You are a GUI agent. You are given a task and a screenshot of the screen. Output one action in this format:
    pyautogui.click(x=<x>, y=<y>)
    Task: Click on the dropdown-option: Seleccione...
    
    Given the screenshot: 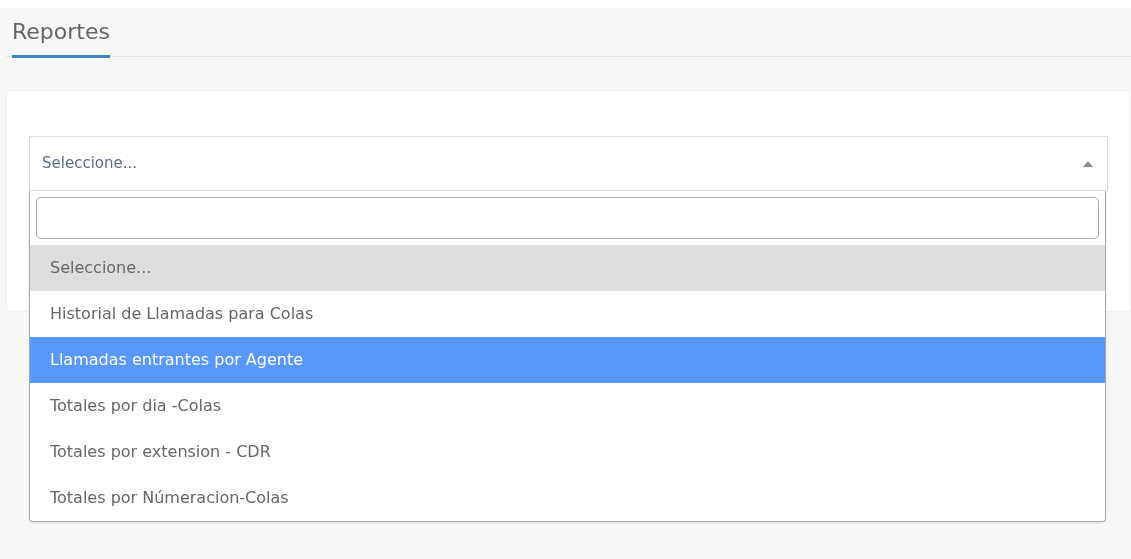 What is the action you would take?
    pyautogui.click(x=567, y=268)
    